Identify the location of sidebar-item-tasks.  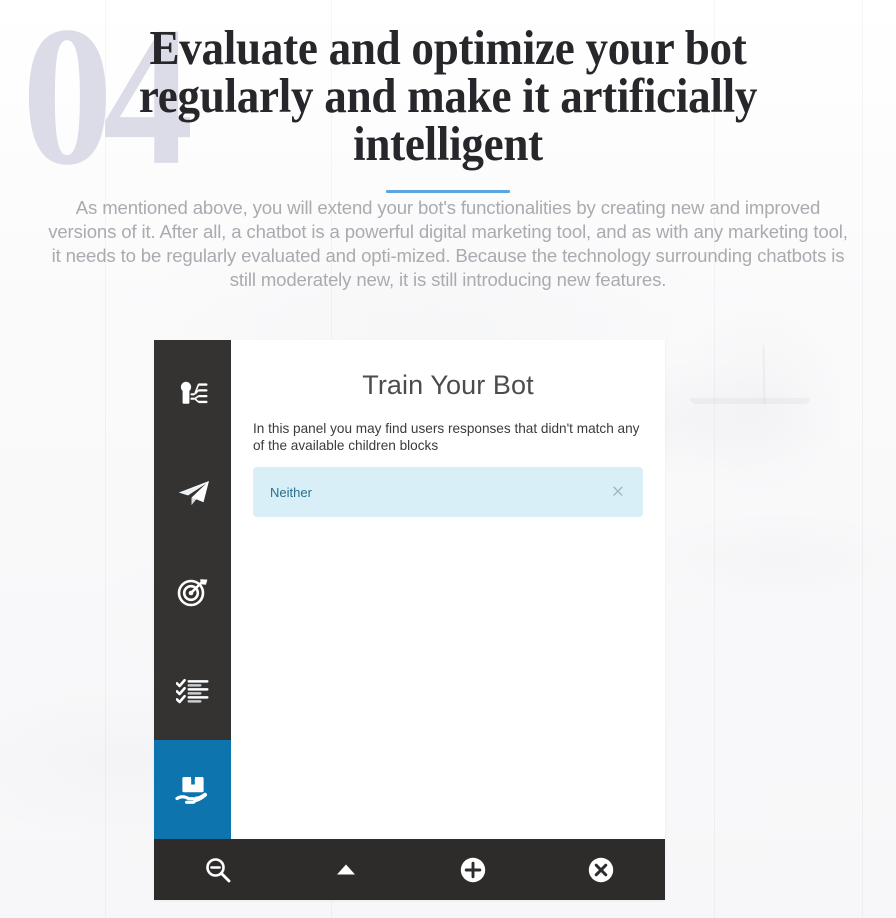
(192, 690).